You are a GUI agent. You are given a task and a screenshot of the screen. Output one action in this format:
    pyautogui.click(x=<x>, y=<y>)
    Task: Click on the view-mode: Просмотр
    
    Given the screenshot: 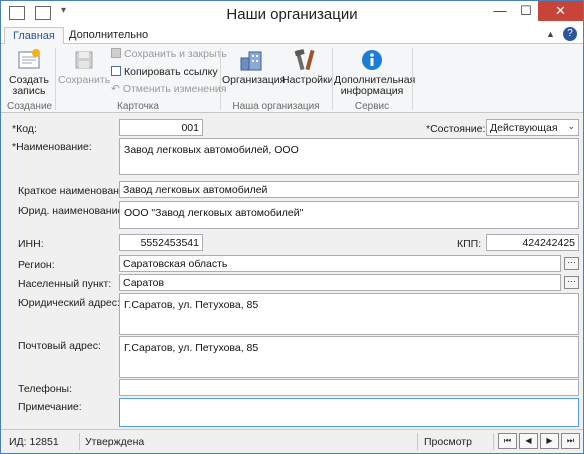 What is the action you would take?
    pyautogui.click(x=448, y=442)
    